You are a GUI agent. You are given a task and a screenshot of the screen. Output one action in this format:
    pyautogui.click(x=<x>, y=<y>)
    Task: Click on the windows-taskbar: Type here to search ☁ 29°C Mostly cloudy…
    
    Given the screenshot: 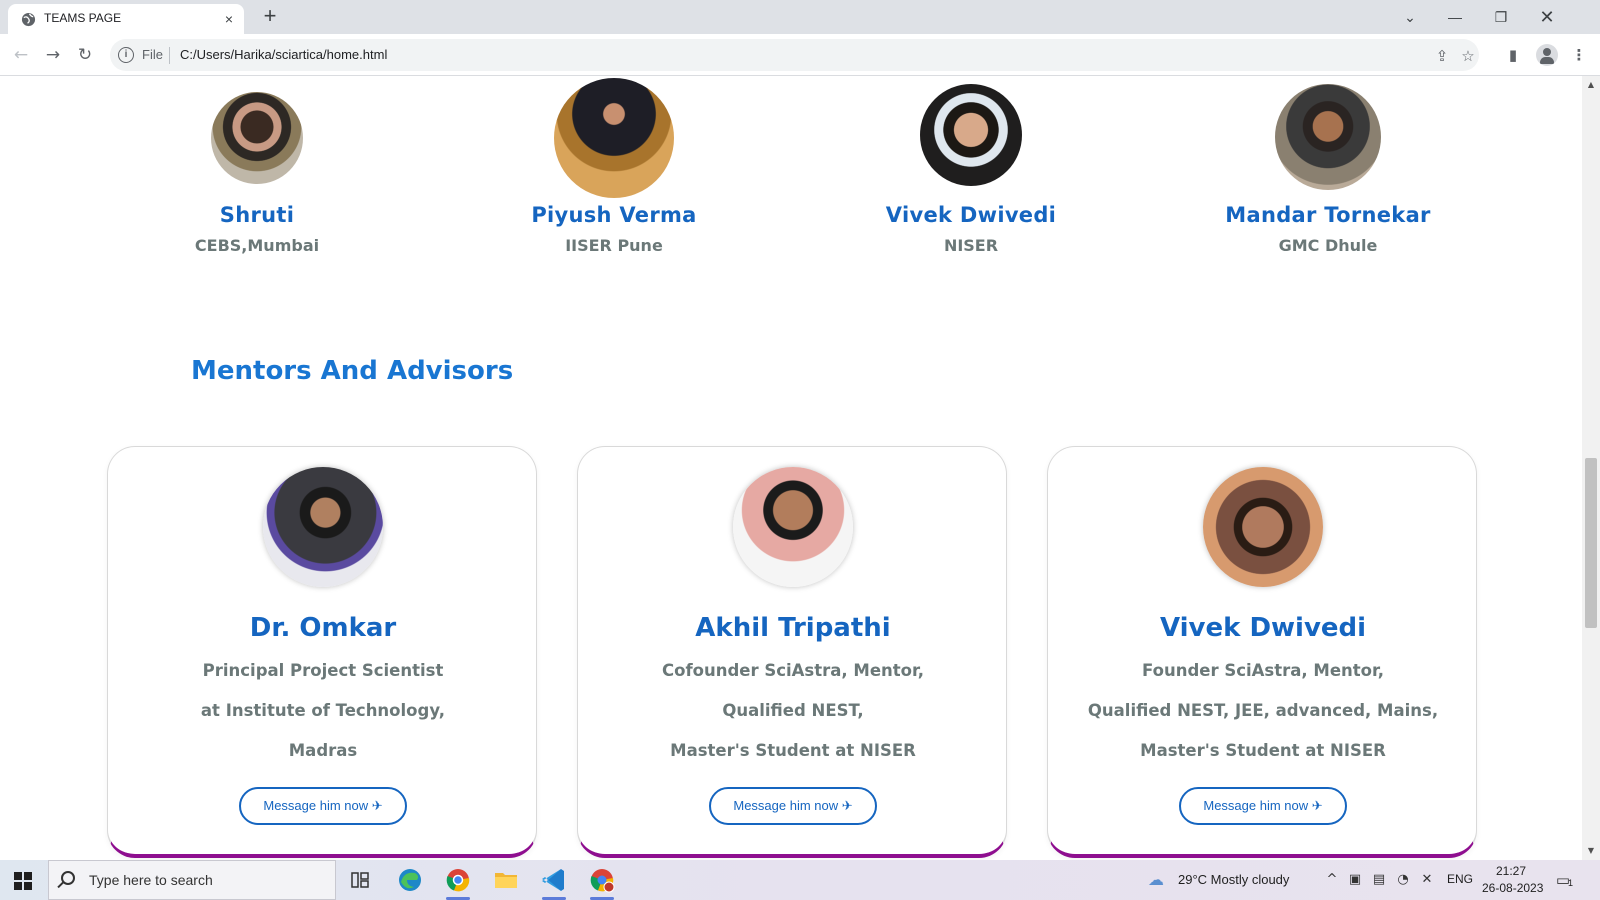 What is the action you would take?
    pyautogui.click(x=800, y=880)
    